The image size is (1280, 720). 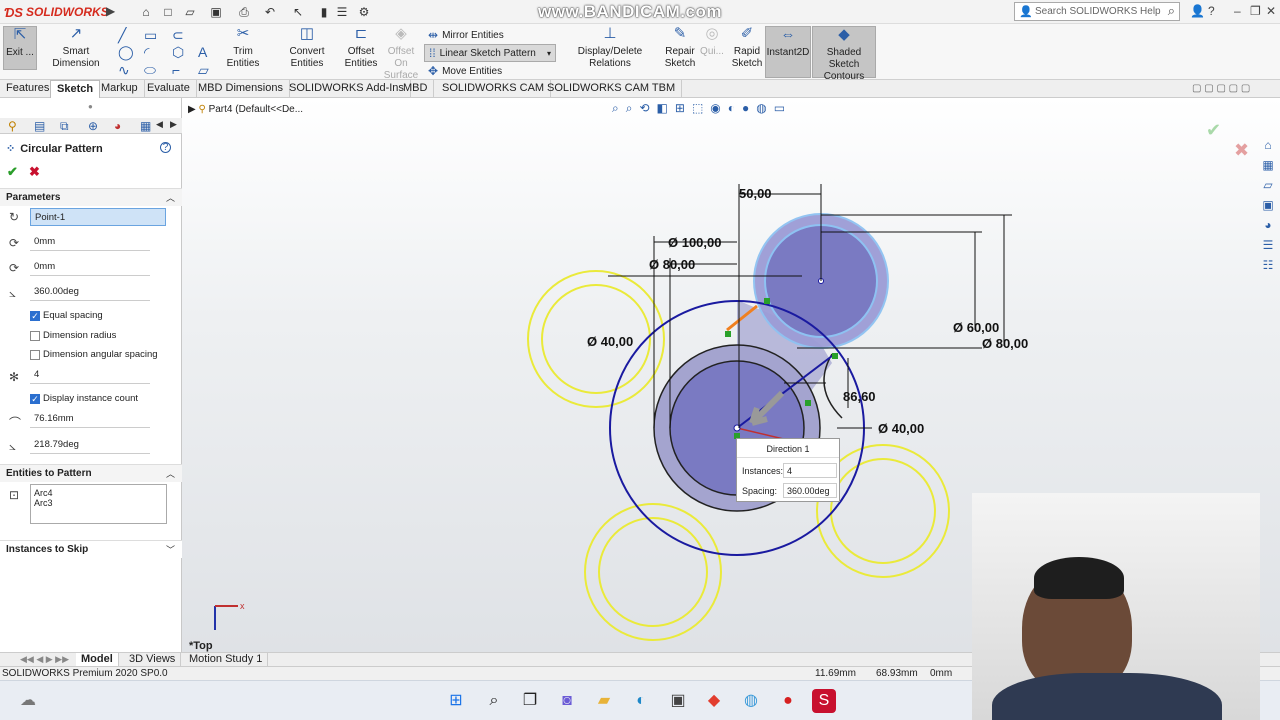 I want to click on feature-manager-icon: ⚲, so click(x=12, y=126).